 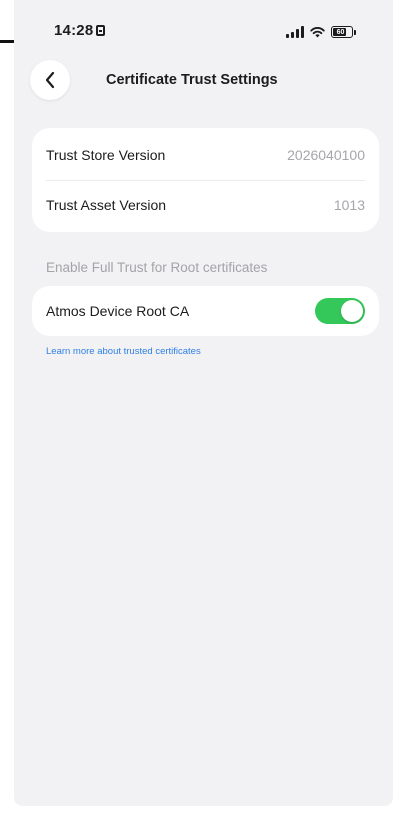 What do you see at coordinates (205, 311) in the screenshot?
I see `root-certificate-card: Atmos Device Root CA` at bounding box center [205, 311].